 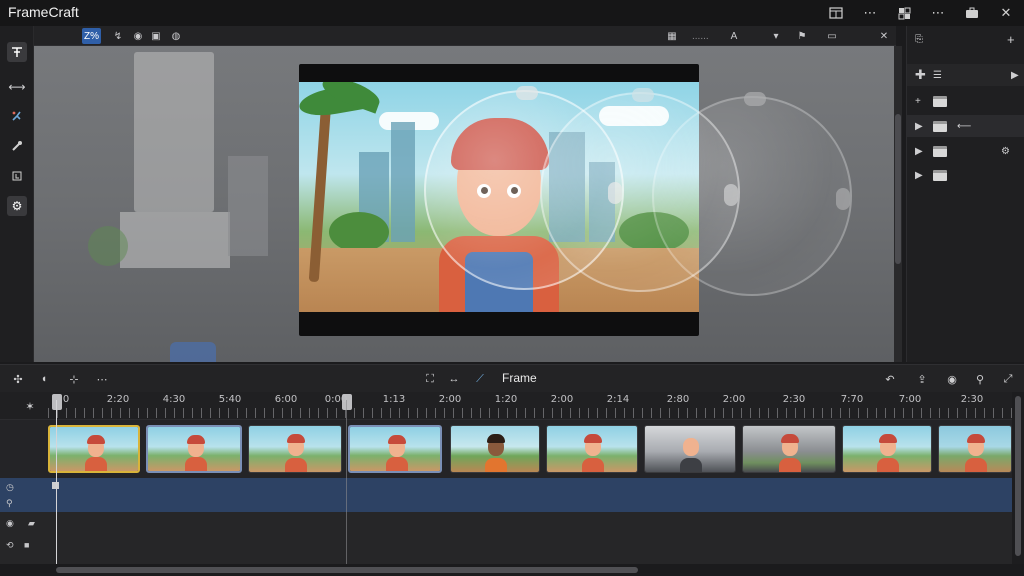 I want to click on crop-button: A, so click(x=734, y=36).